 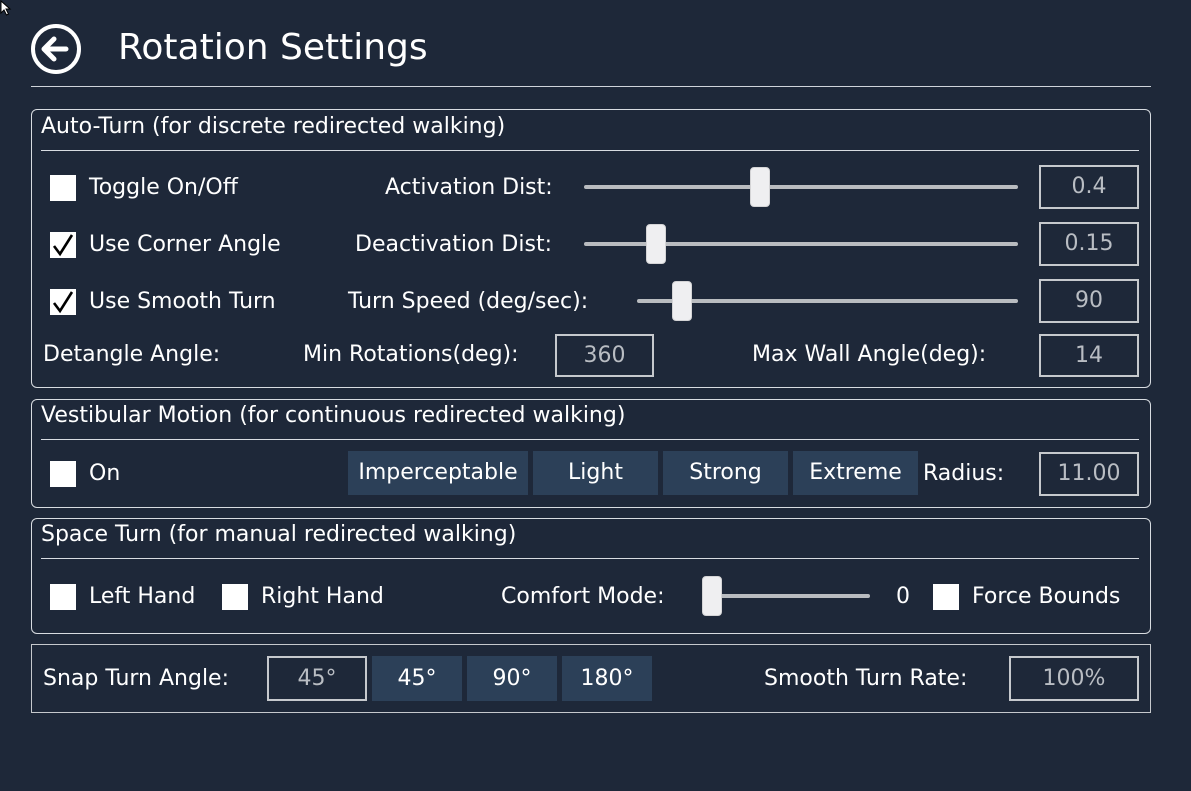 I want to click on back-button, so click(x=56, y=49).